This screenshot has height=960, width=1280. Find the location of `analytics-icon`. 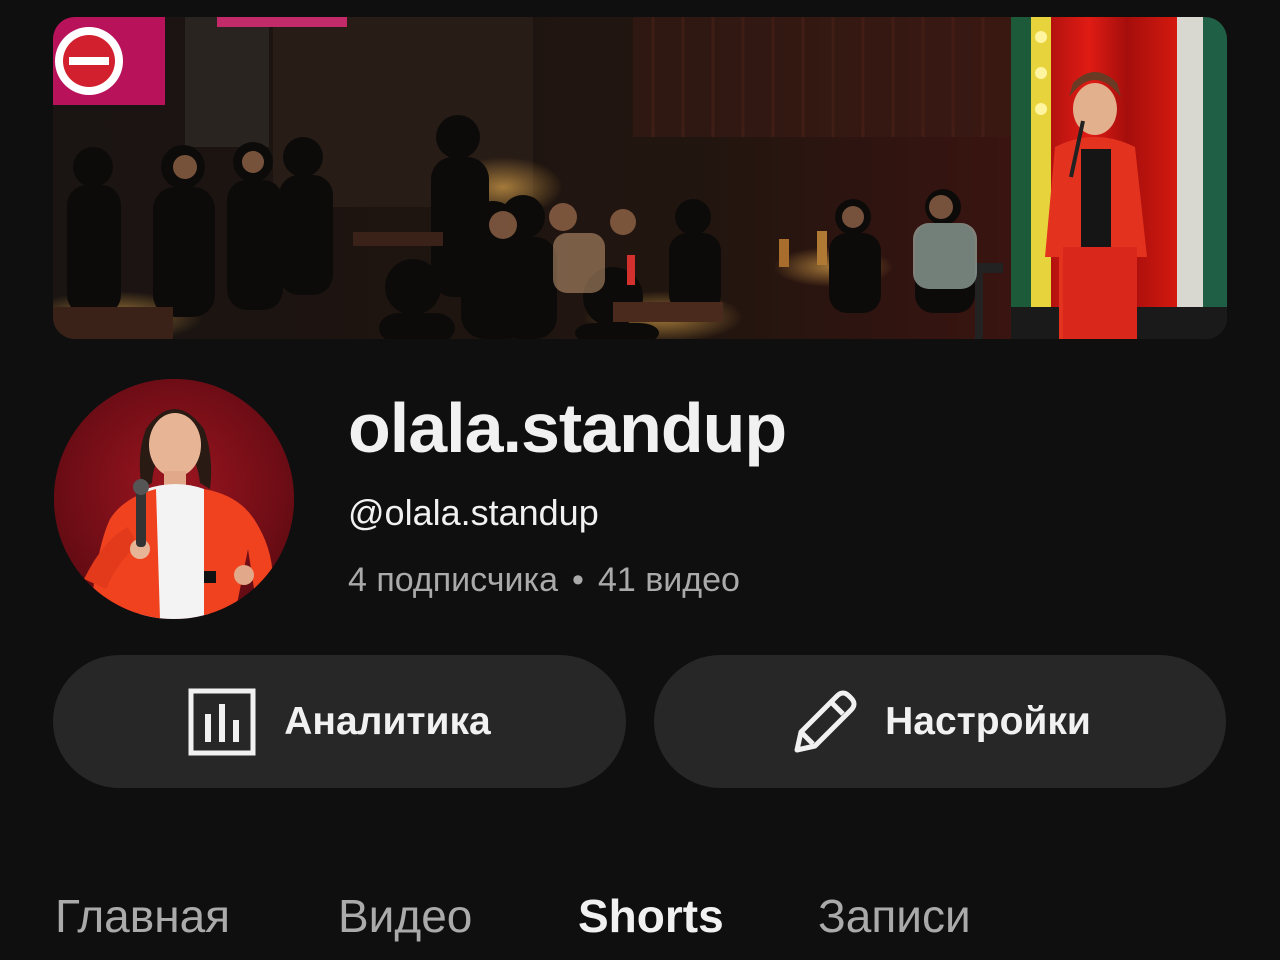

analytics-icon is located at coordinates (222, 722).